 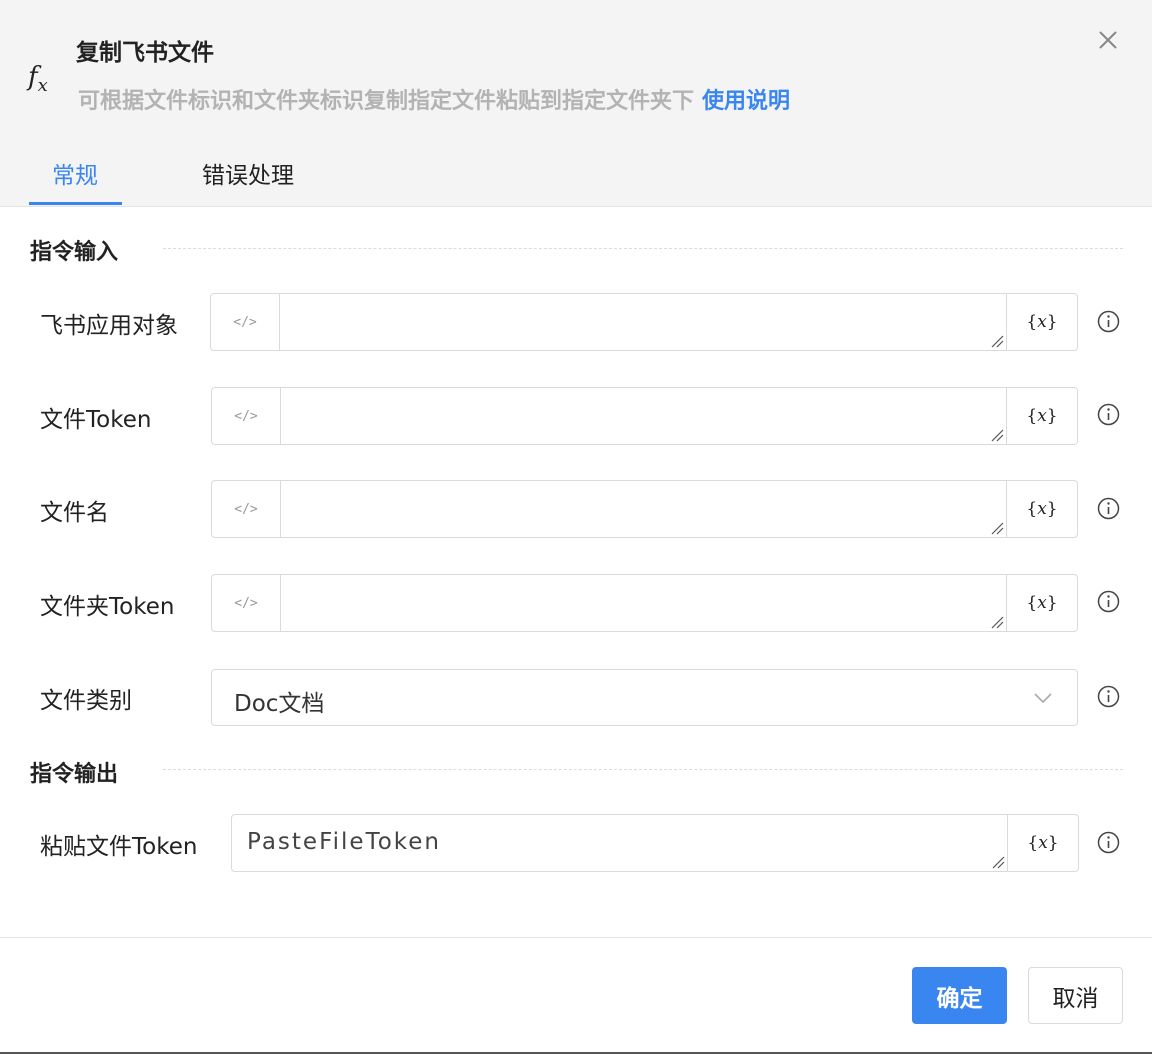 I want to click on cancel-button: 取消, so click(x=1075, y=995).